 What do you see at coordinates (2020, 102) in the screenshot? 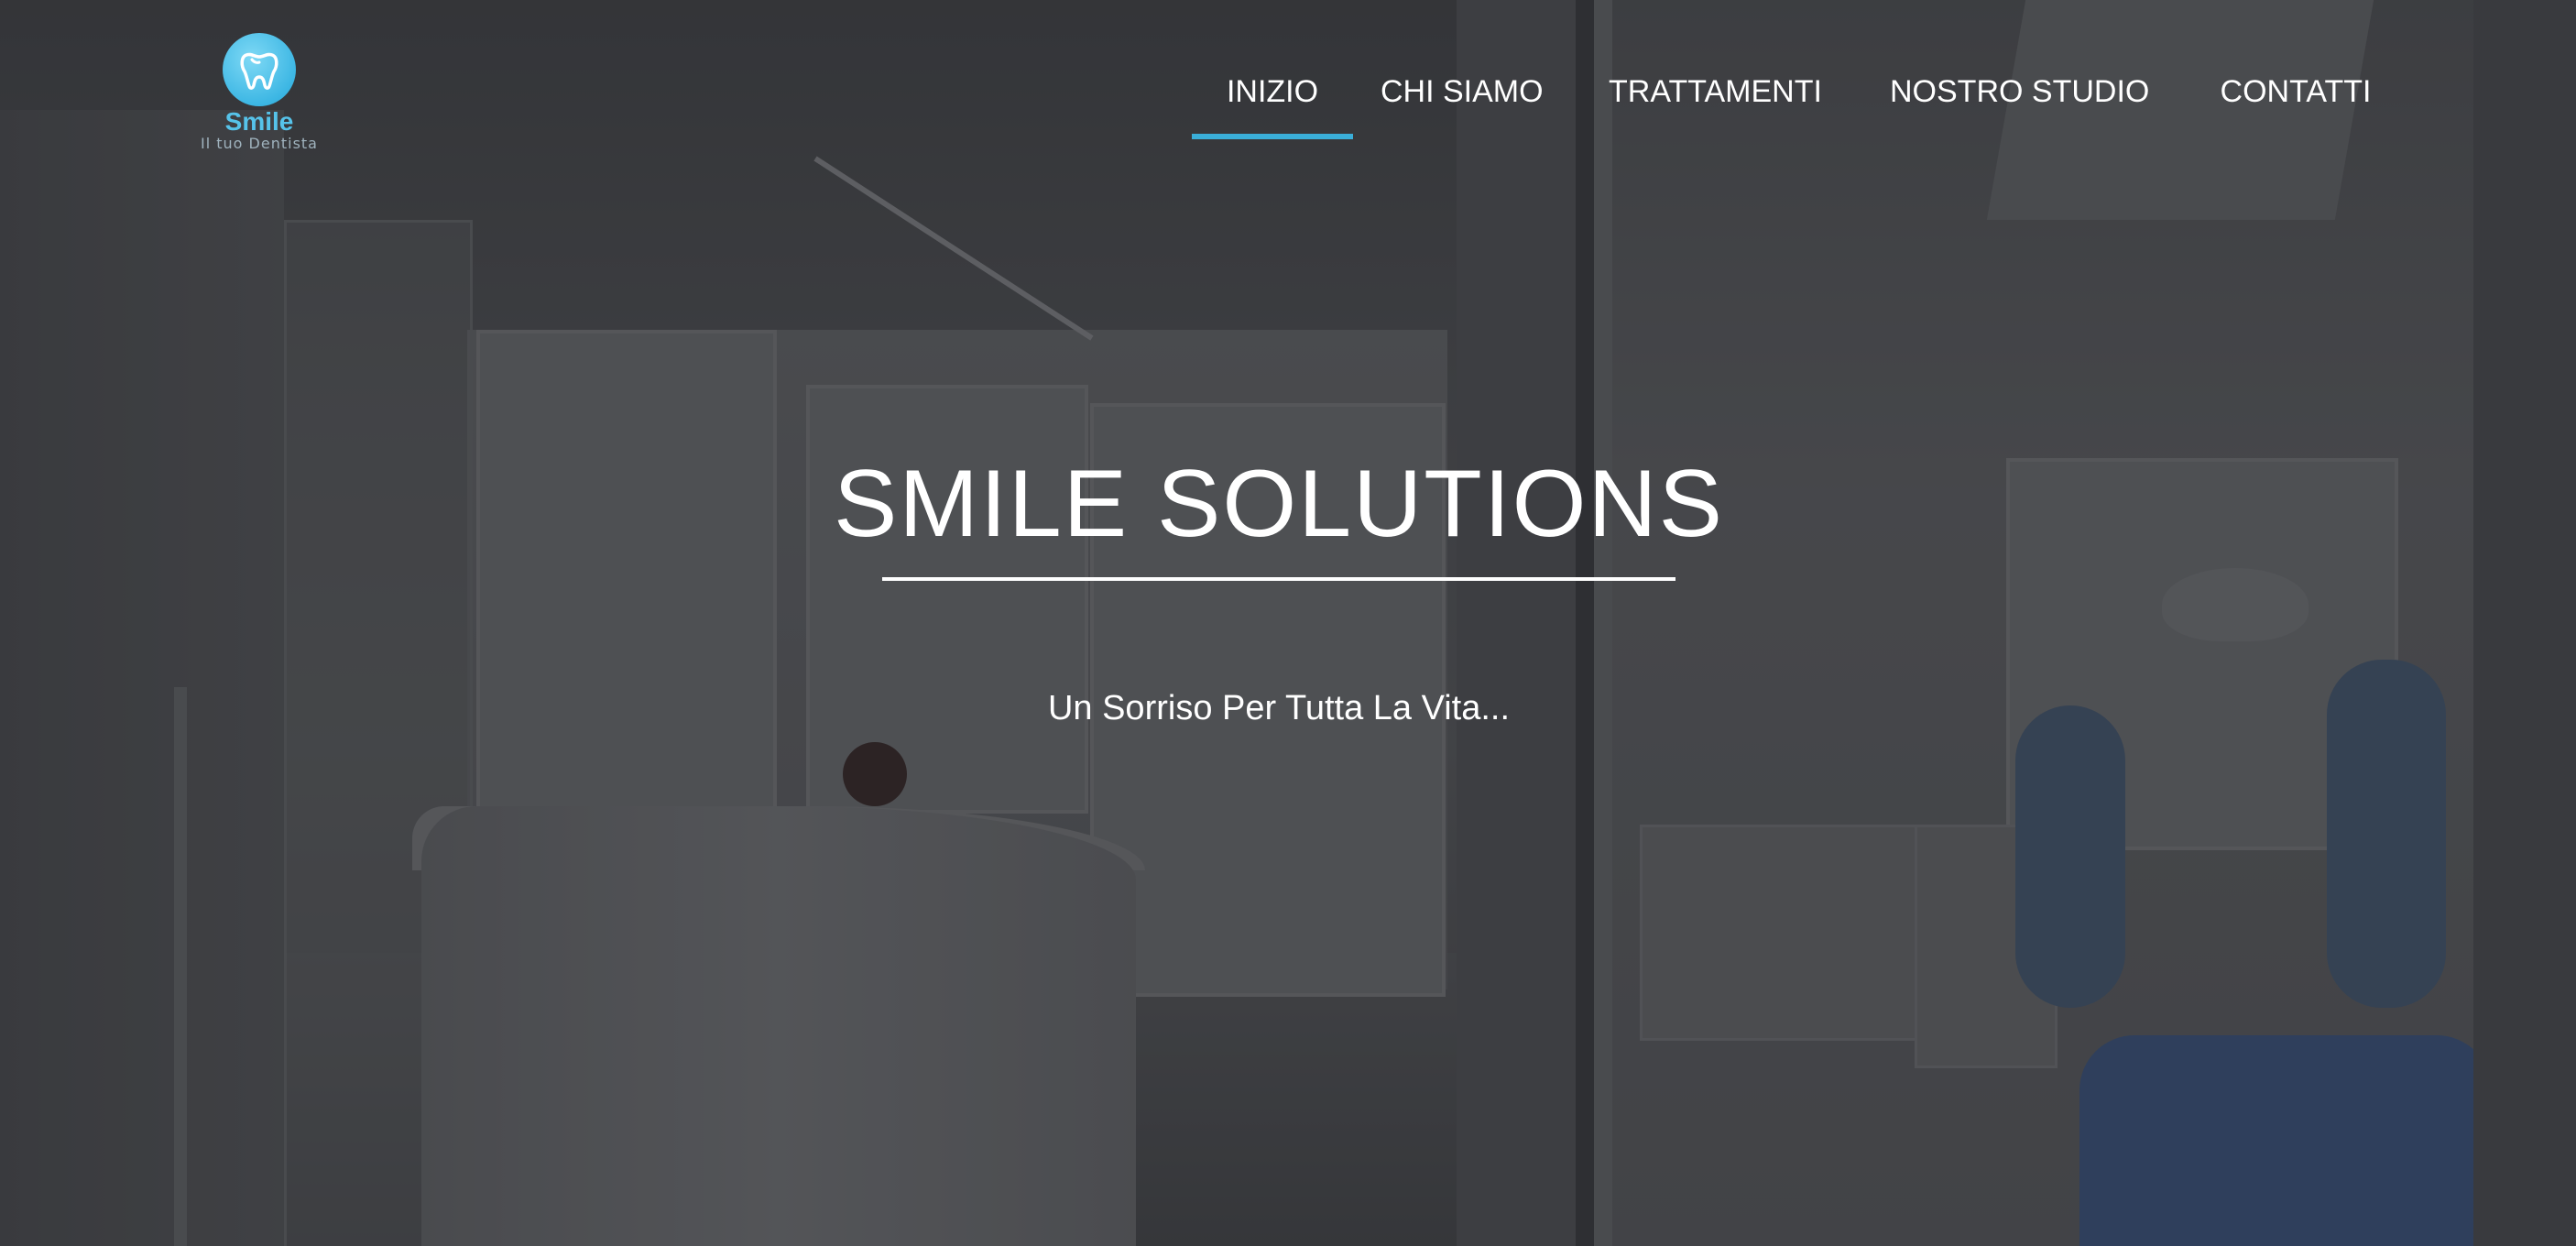
I see `nav-item-nostro-studio: NOSTRO STUDIO` at bounding box center [2020, 102].